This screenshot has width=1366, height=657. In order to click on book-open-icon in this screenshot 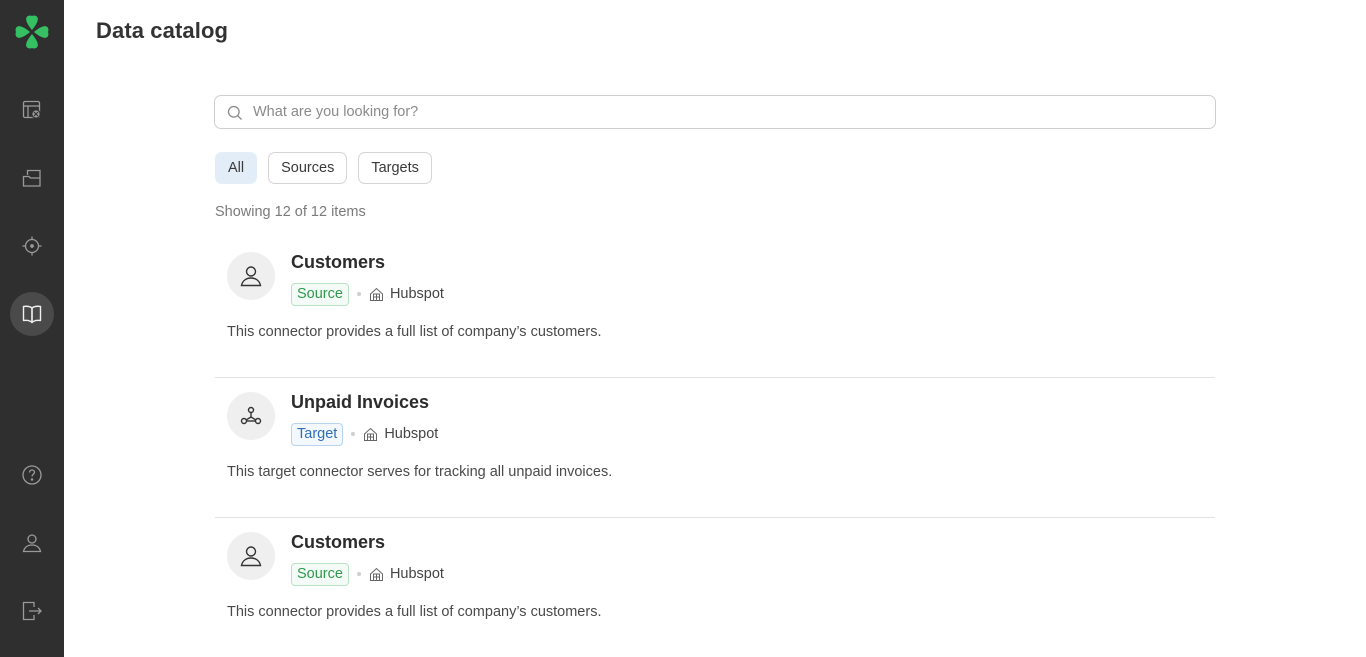, I will do `click(32, 314)`.